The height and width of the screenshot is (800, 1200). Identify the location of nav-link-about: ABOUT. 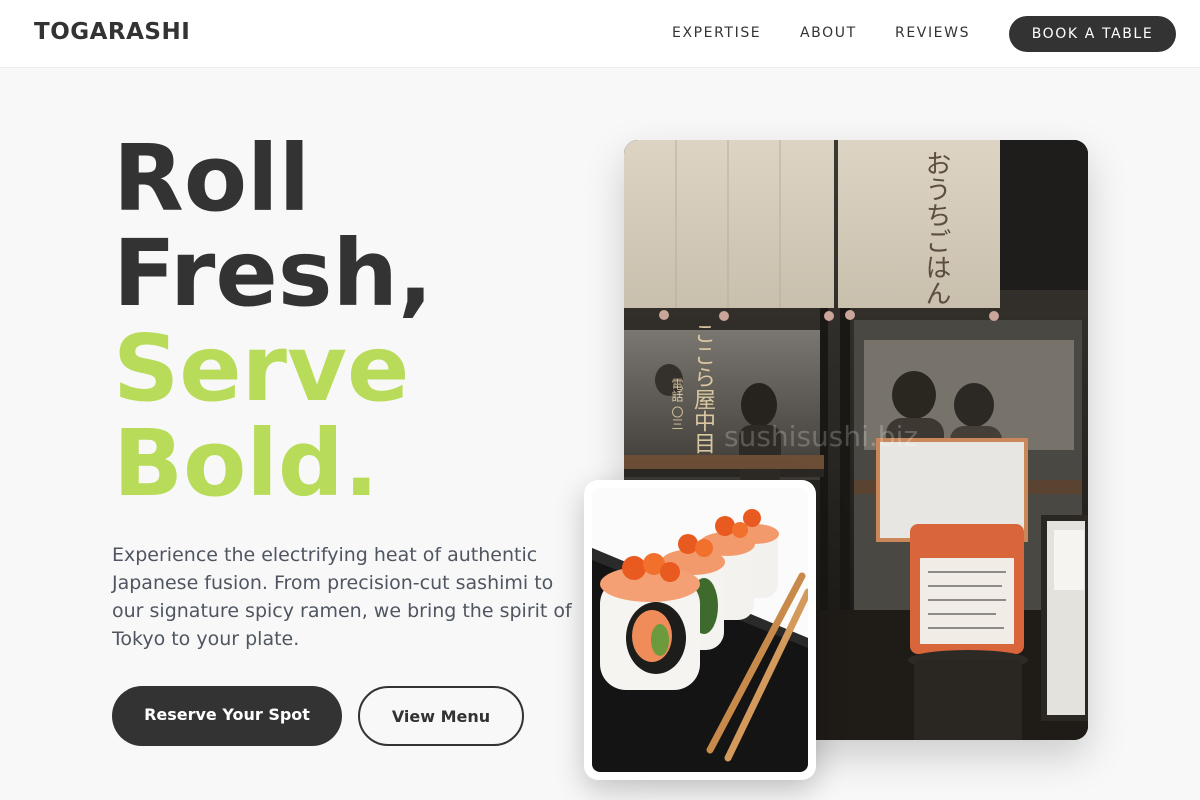
(828, 33).